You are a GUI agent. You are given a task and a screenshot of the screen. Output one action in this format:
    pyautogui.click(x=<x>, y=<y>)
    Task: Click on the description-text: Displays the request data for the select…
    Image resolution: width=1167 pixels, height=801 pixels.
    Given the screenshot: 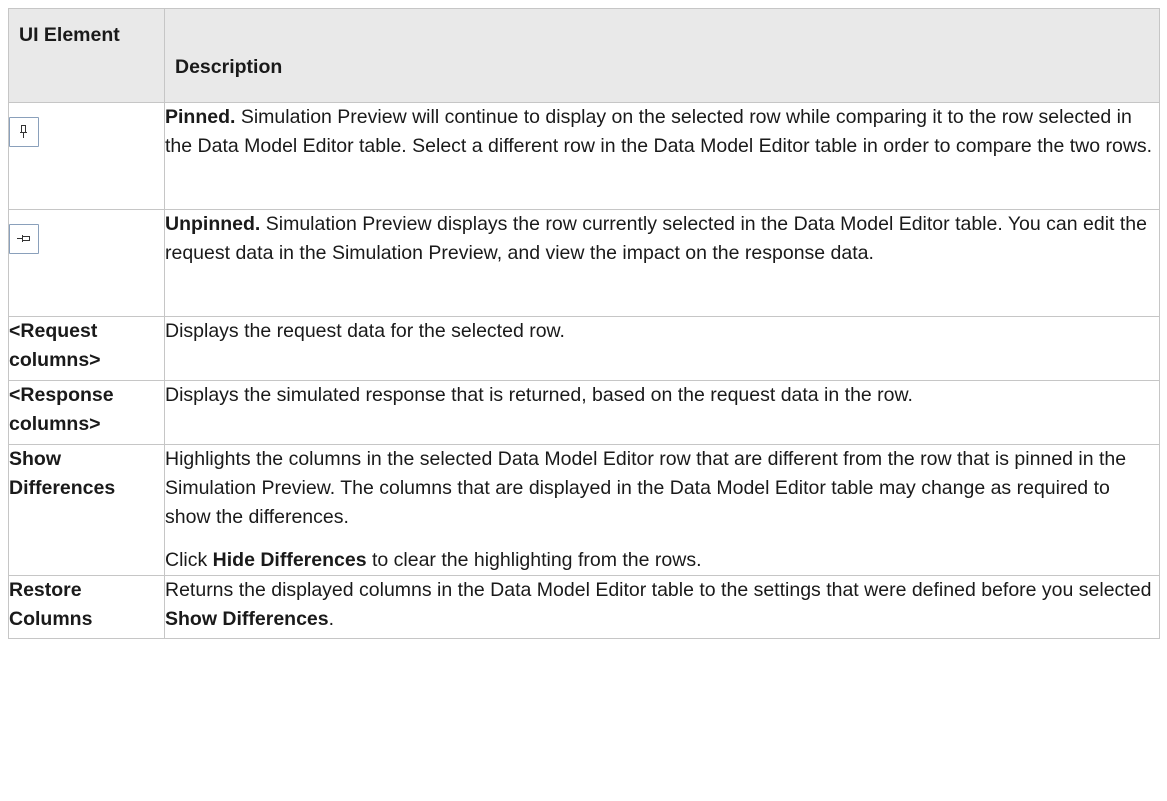 What is the action you would take?
    pyautogui.click(x=365, y=331)
    